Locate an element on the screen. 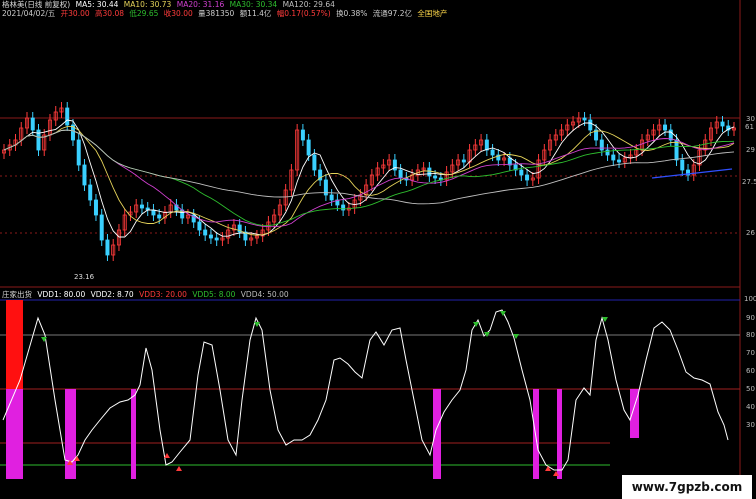 The image size is (756, 499). indicator-title: 庄家出货 is located at coordinates (17, 294).